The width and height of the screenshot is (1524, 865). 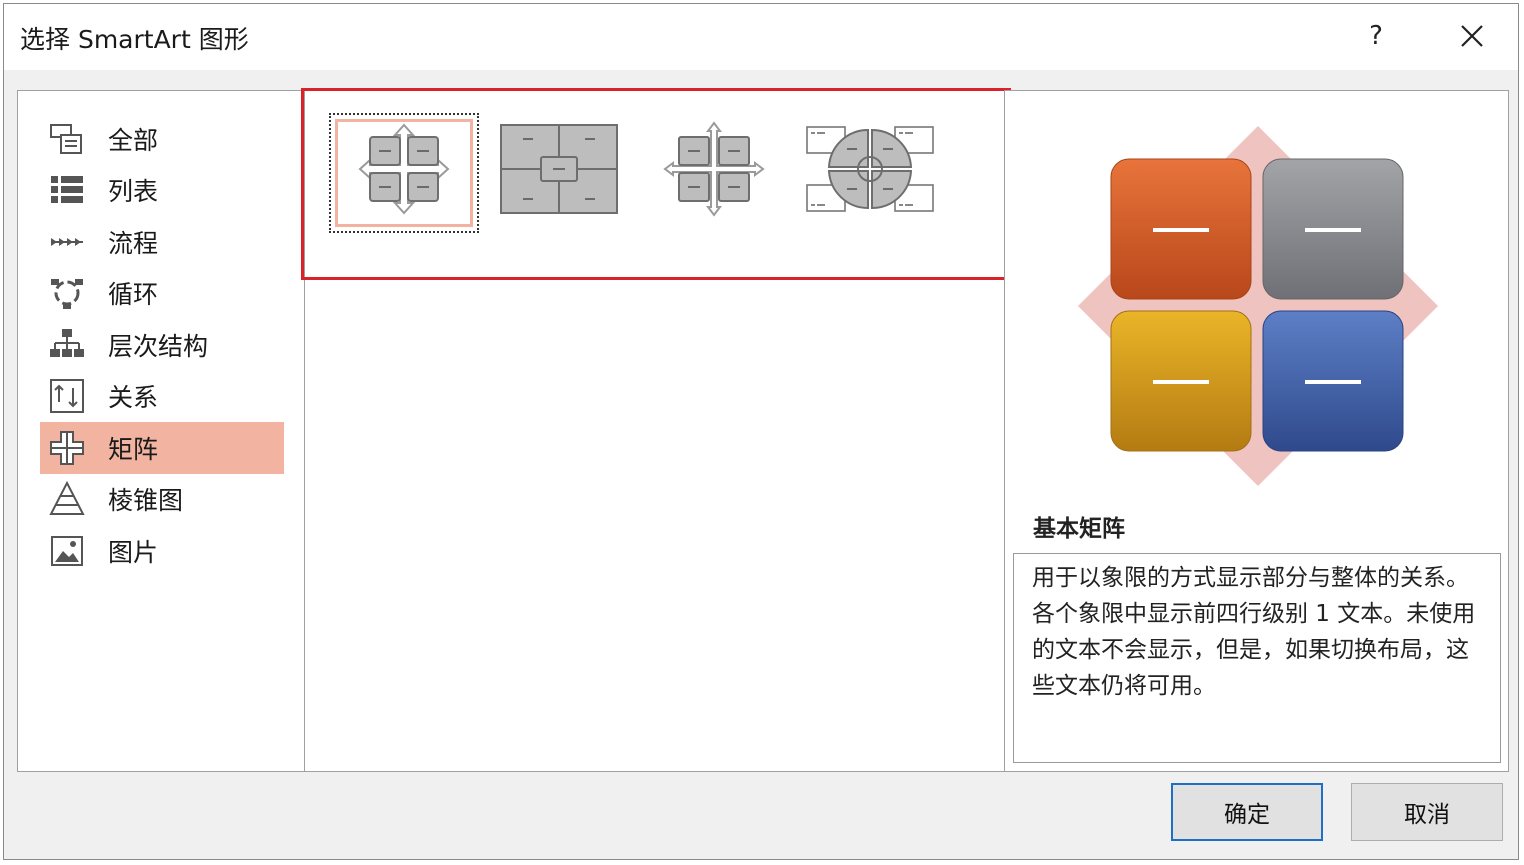 I want to click on category-item-list: 列表, so click(x=162, y=191).